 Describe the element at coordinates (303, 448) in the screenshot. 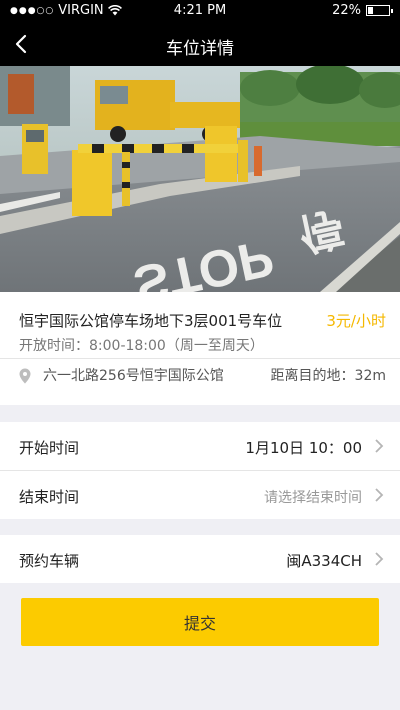

I see `start-time-value: 1月10日 10：00` at that location.